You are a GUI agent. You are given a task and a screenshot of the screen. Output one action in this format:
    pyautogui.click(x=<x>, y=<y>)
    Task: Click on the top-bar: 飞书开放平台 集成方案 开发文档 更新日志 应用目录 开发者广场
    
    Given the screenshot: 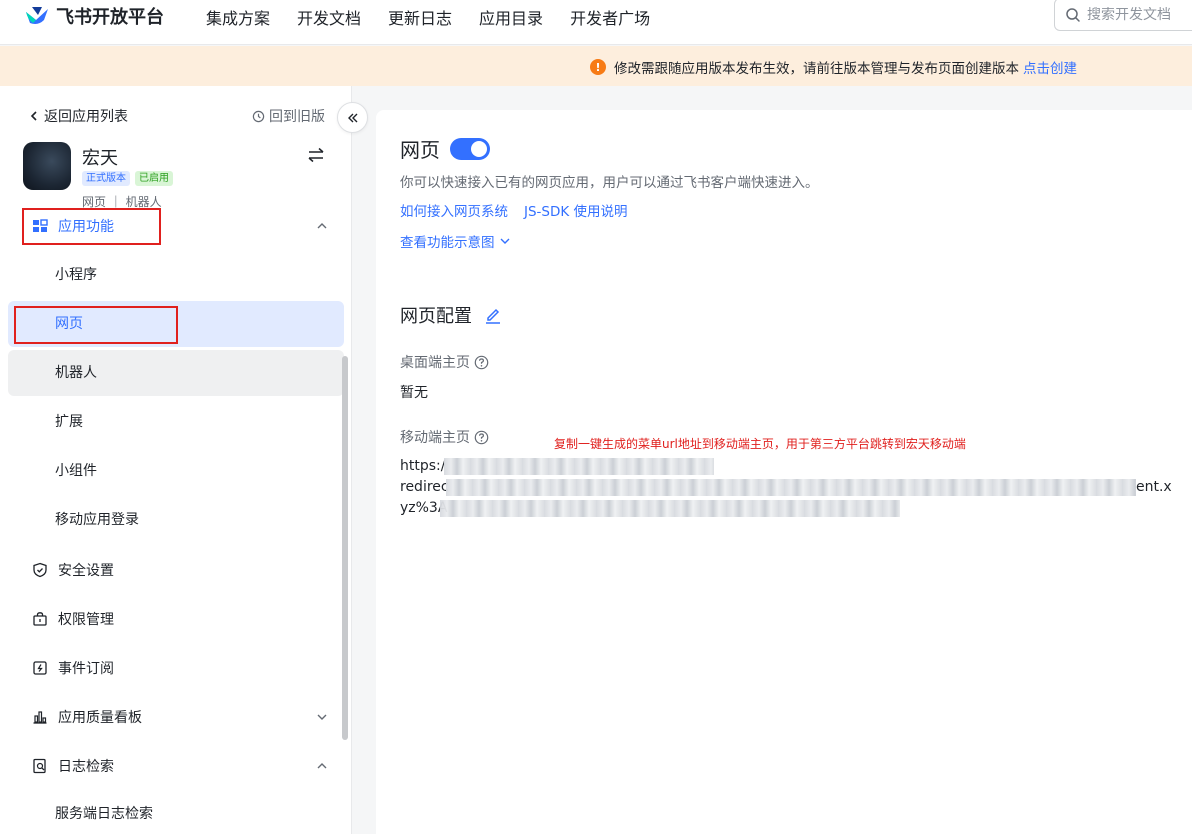 What is the action you would take?
    pyautogui.click(x=596, y=22)
    